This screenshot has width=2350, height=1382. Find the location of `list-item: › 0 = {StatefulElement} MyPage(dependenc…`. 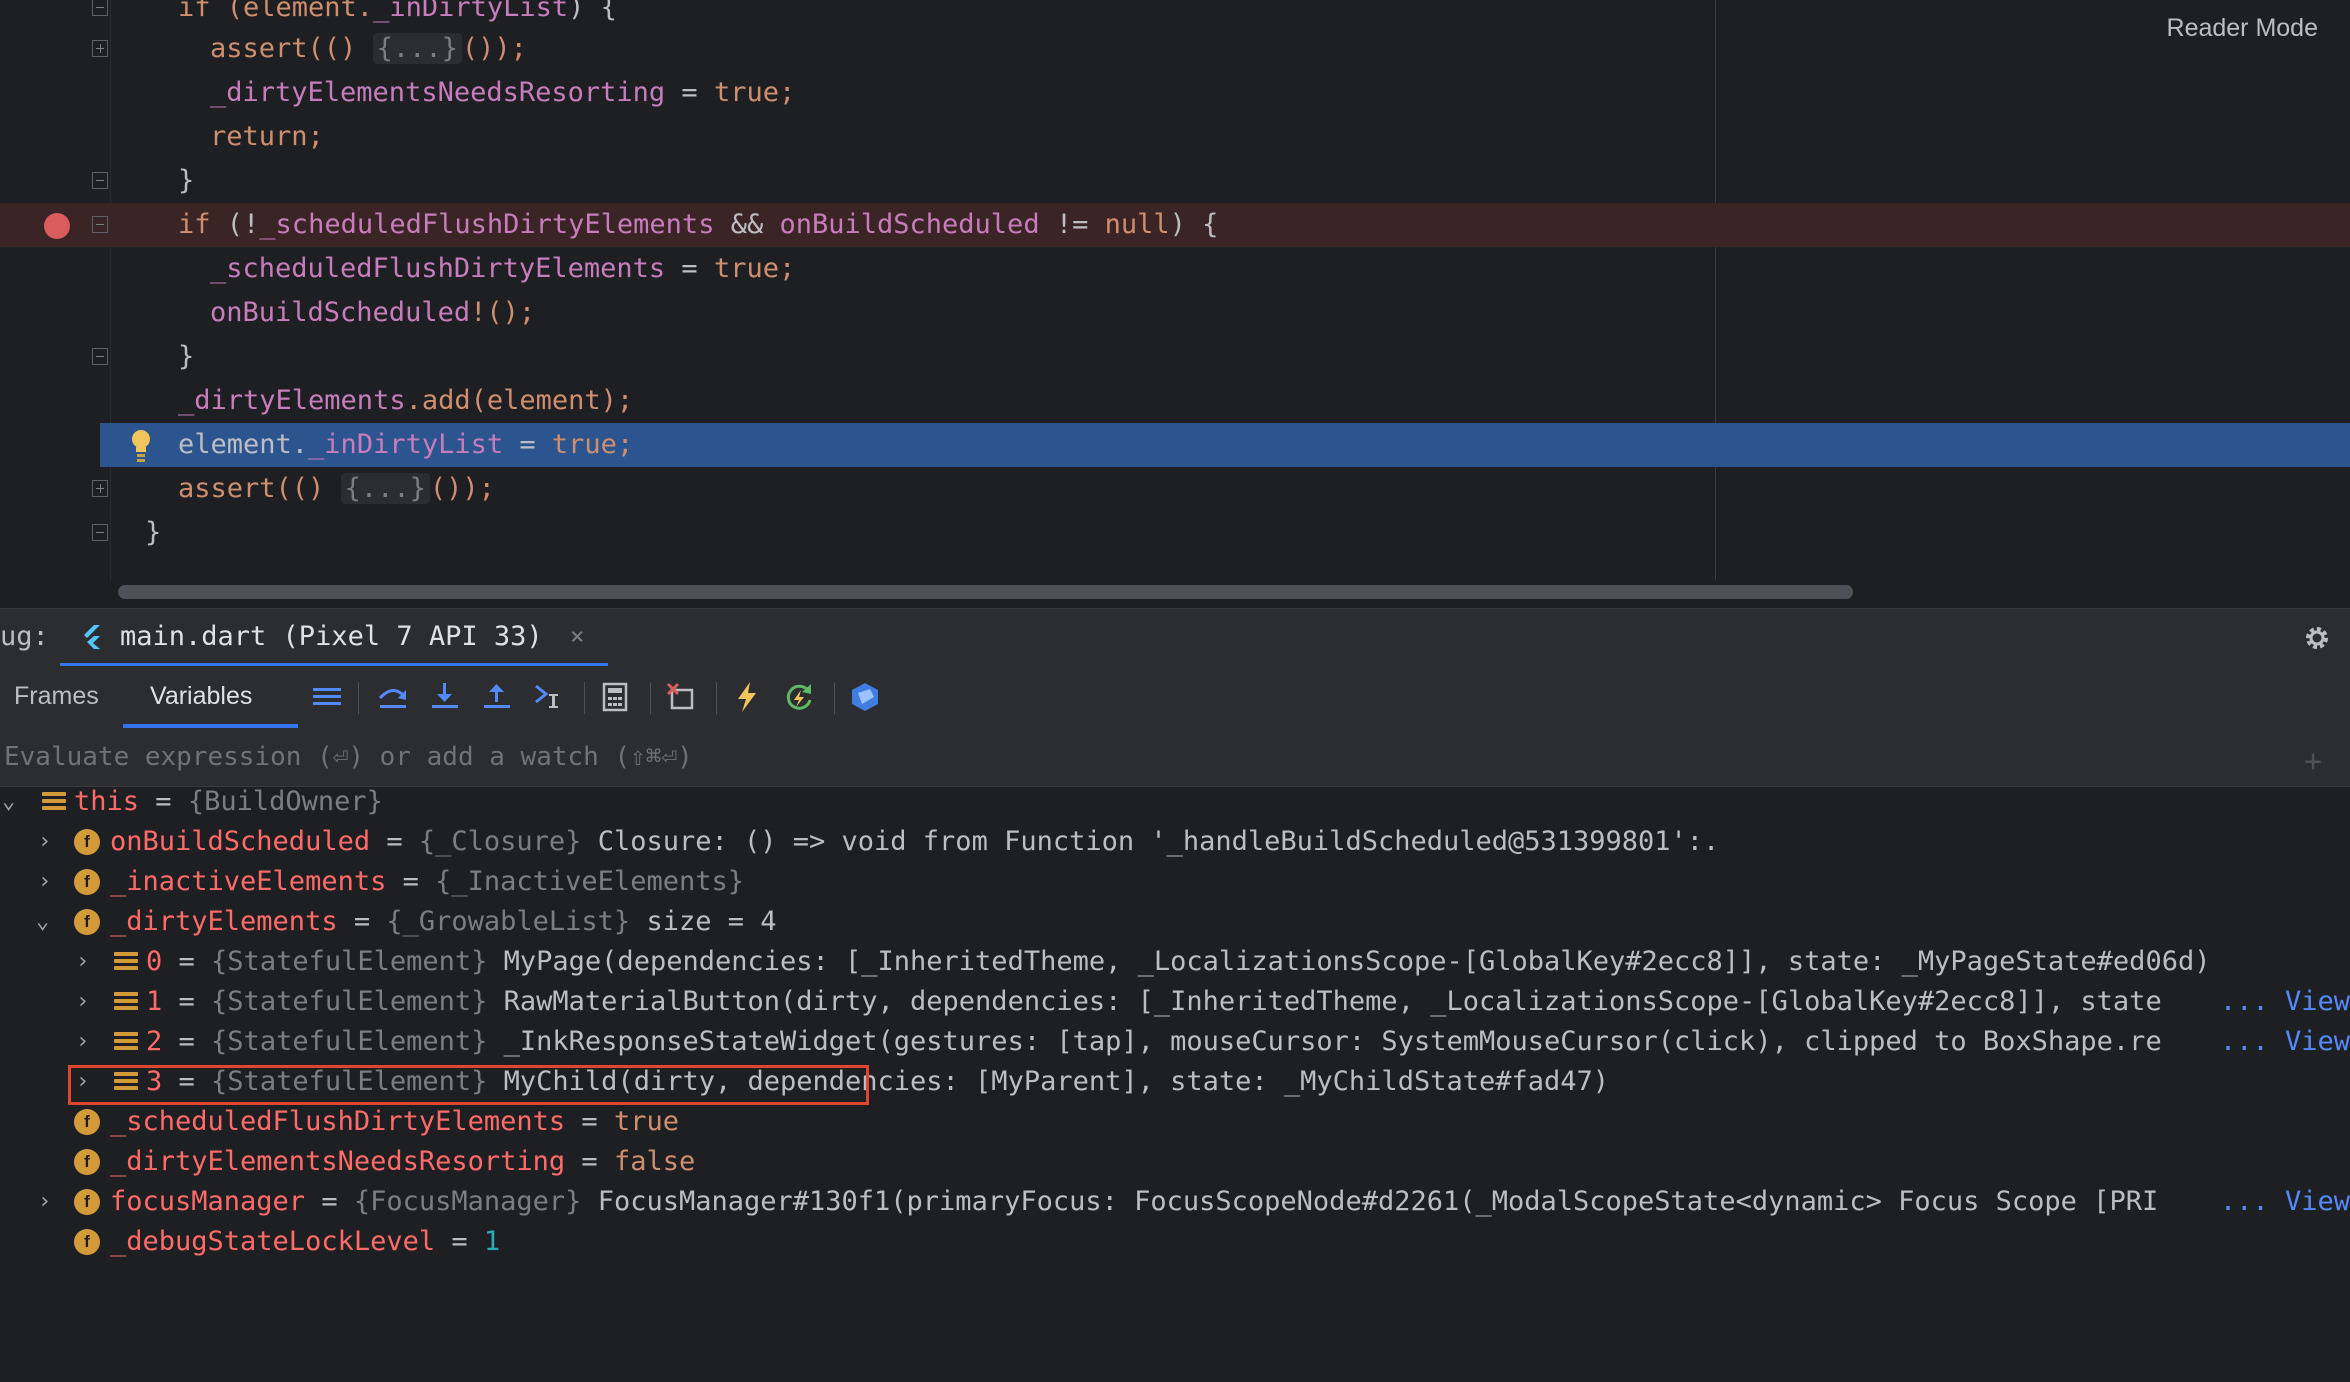

list-item: › 0 = {StatefulElement} MyPage(dependenc… is located at coordinates (1175, 962).